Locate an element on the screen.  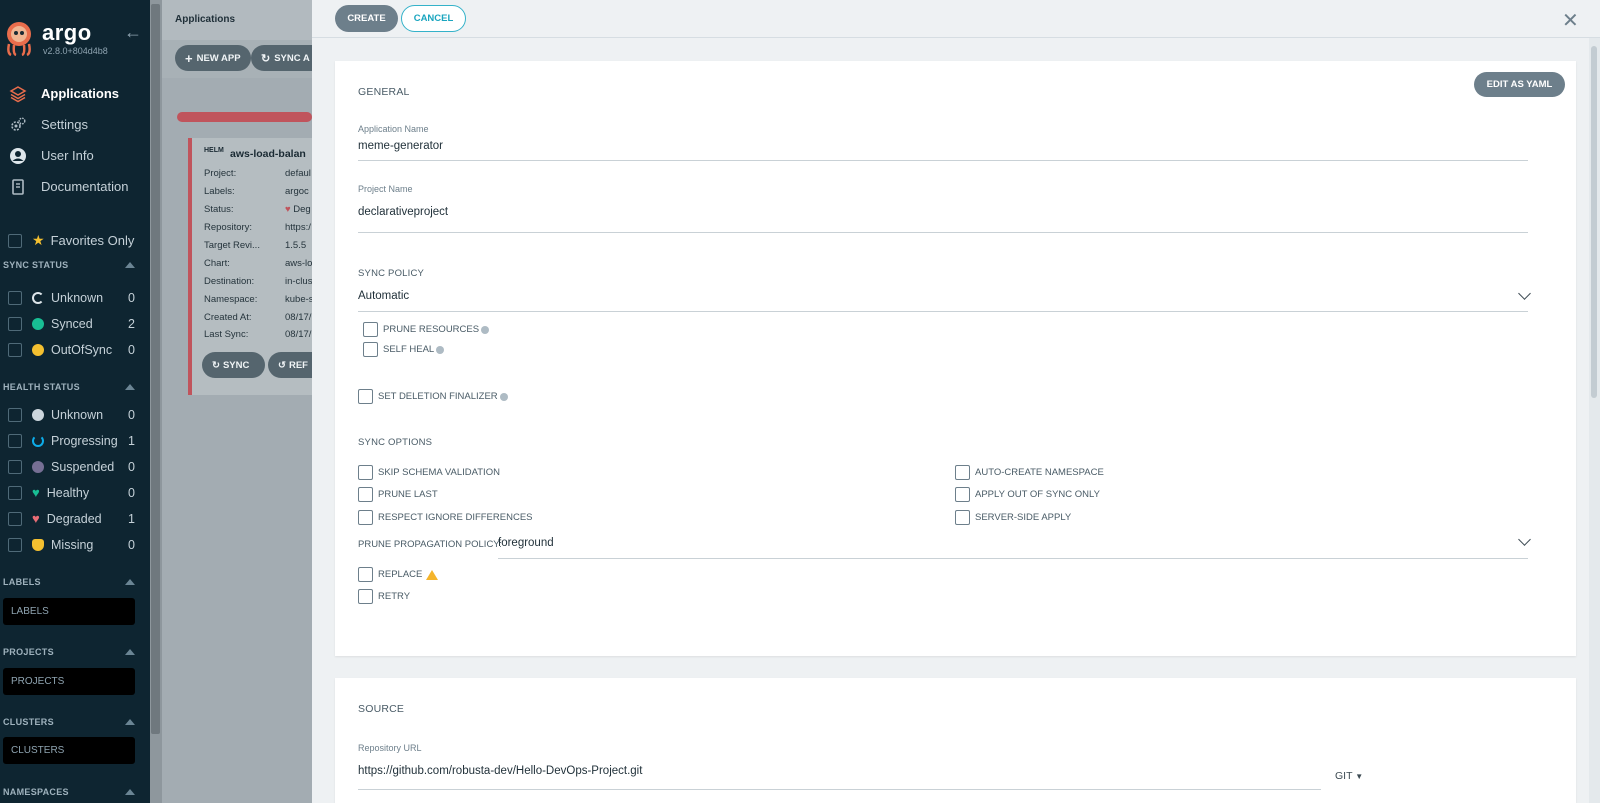
filter-health-healthy: ♥ Healthy 0 is located at coordinates (71, 493).